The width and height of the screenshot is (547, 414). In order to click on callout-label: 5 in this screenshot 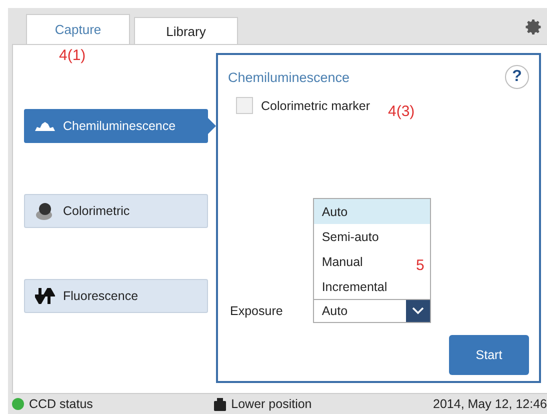, I will do `click(420, 265)`.